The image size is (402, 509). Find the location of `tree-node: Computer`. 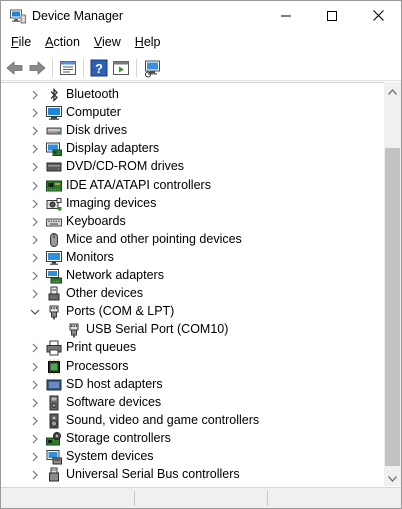

tree-node: Computer is located at coordinates (192, 113).